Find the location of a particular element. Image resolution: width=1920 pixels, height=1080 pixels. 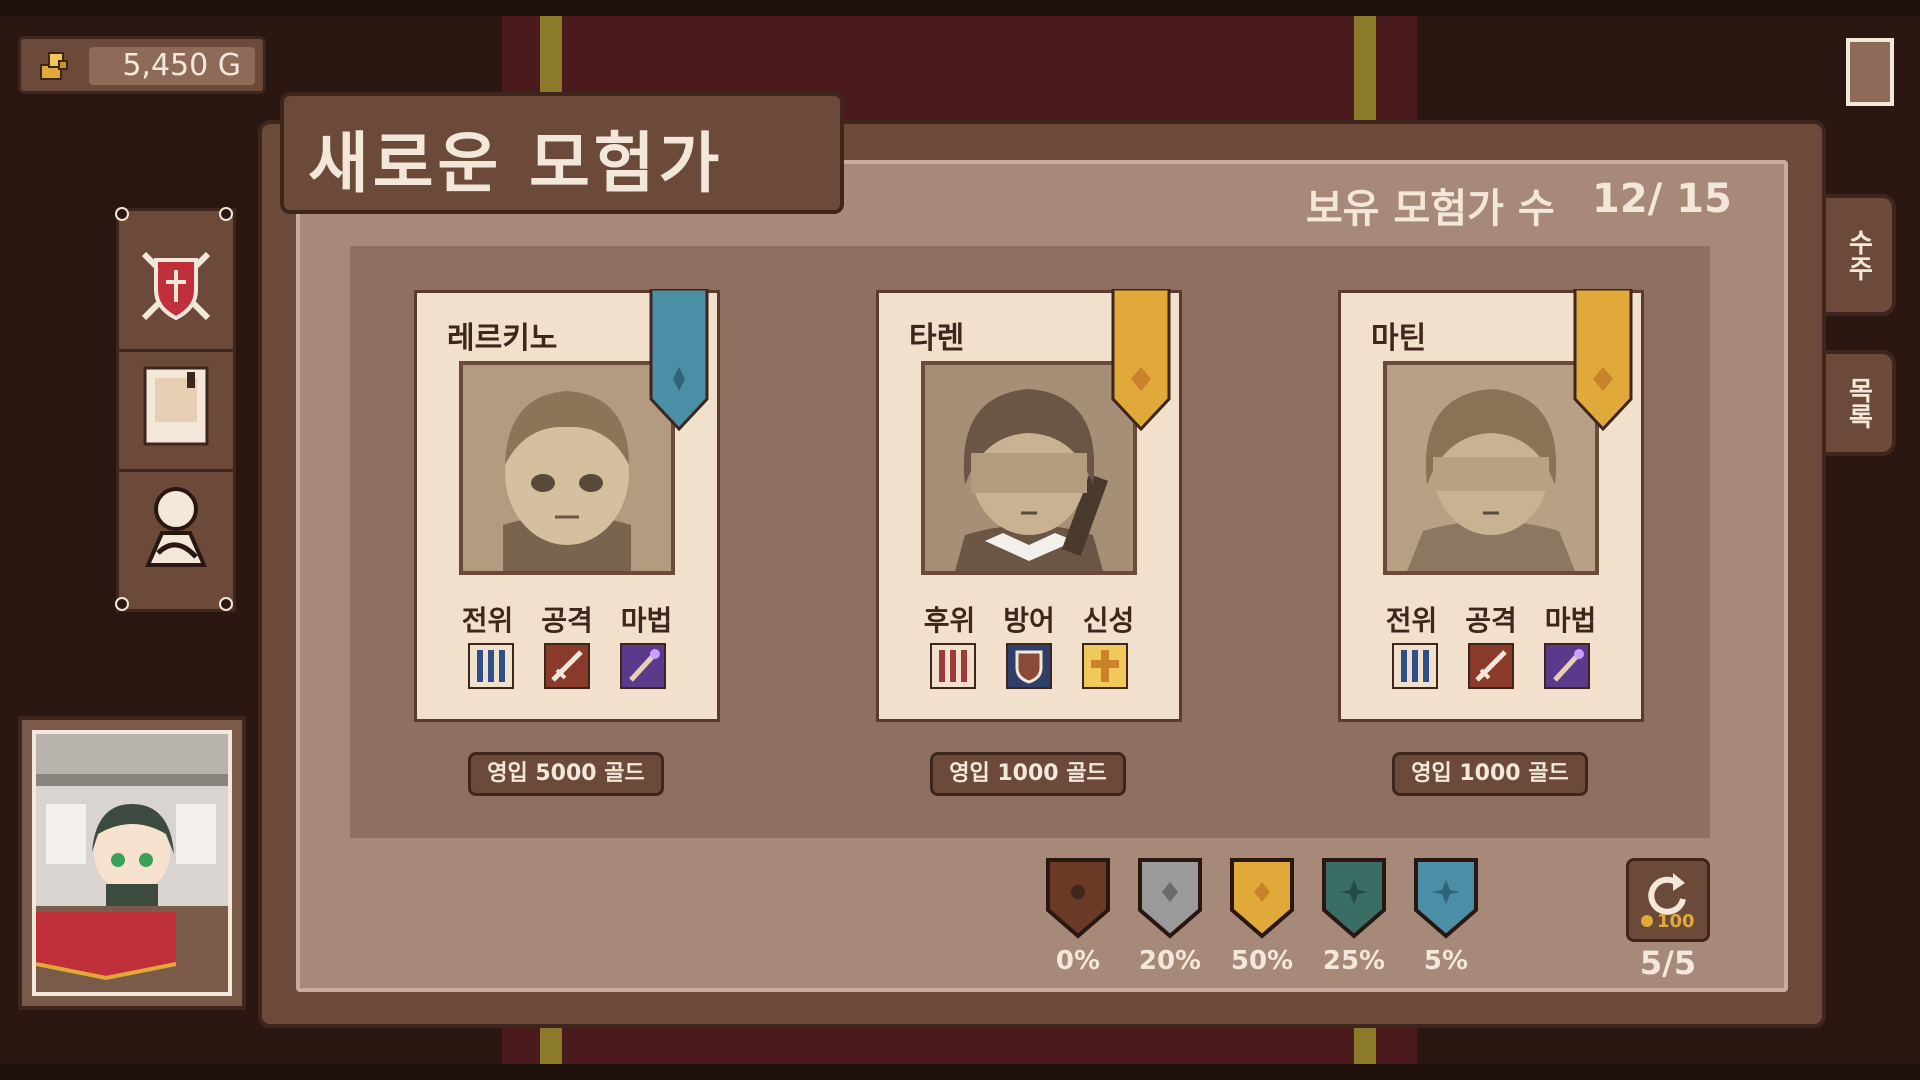

rarity-percent: 50% is located at coordinates (1262, 961).